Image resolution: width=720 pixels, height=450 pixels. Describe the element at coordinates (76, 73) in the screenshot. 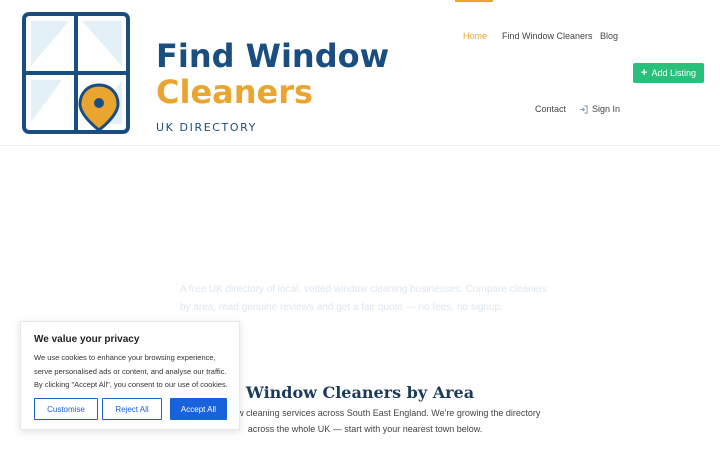

I see `window-pin-icon` at that location.